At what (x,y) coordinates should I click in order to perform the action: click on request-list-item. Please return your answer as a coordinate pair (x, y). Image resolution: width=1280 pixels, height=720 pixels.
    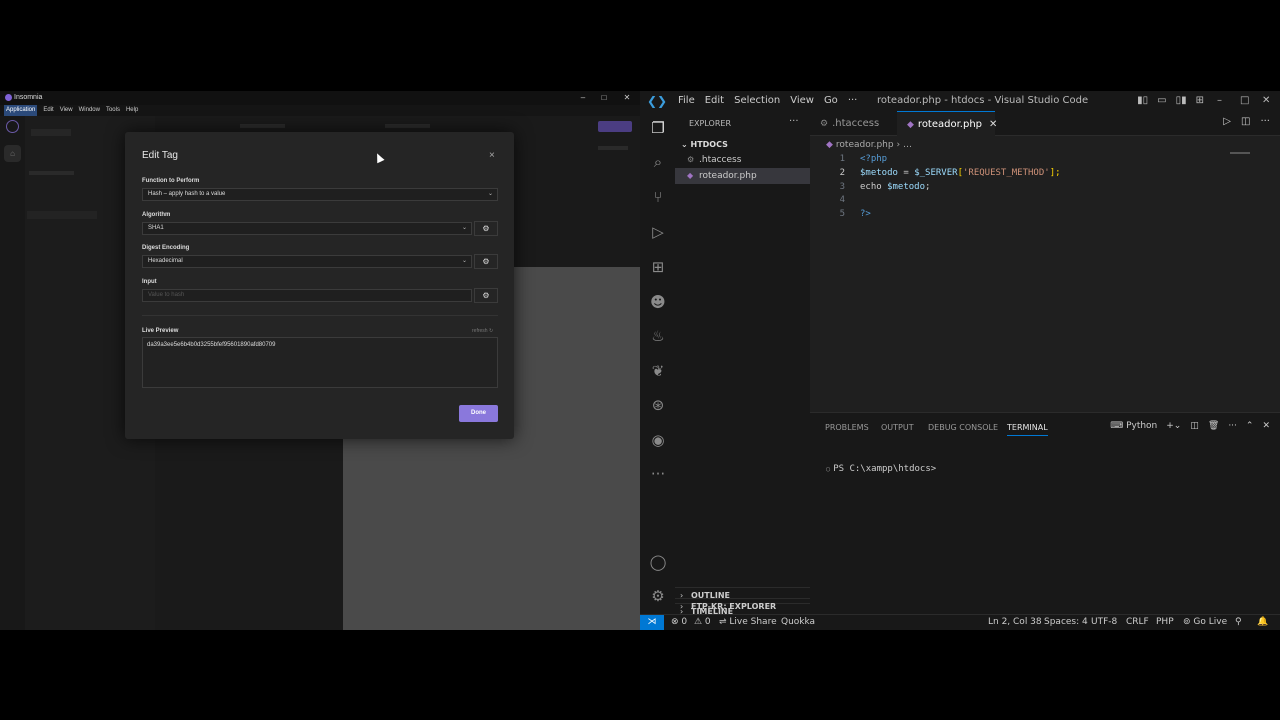
    Looking at the image, I should click on (62, 215).